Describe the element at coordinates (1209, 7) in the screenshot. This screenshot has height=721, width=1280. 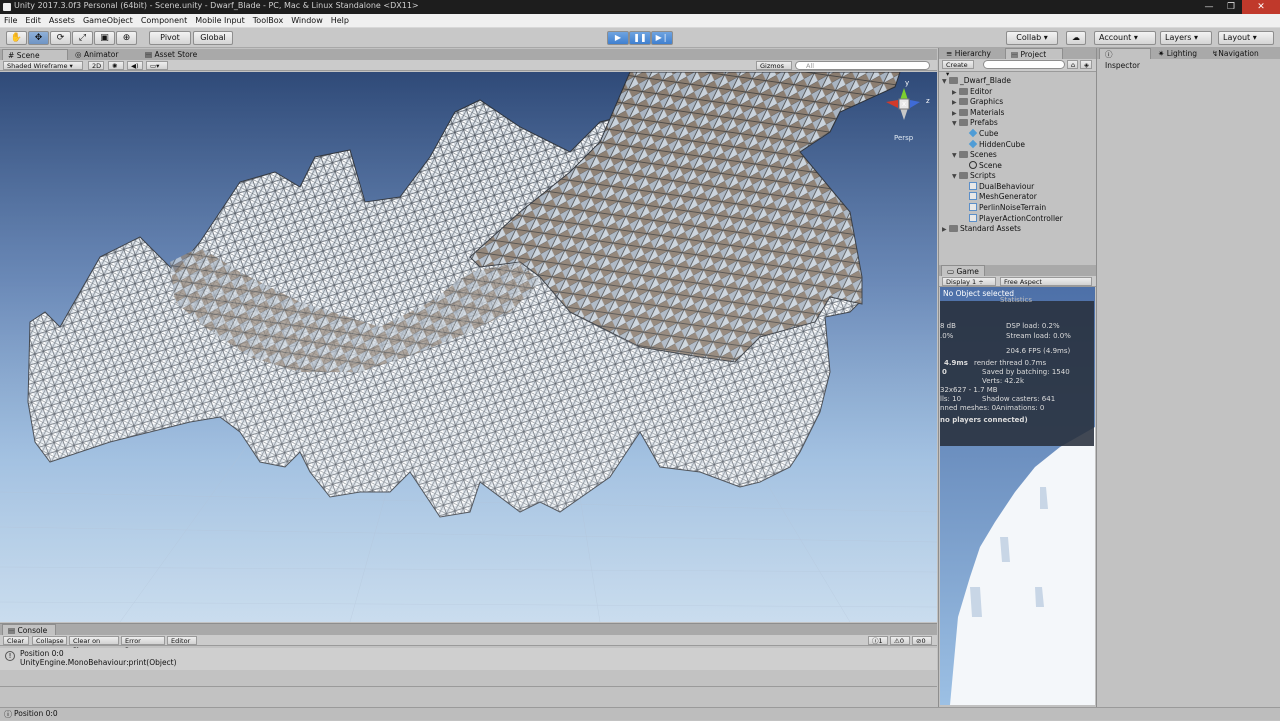
I see `minimize-button: —` at that location.